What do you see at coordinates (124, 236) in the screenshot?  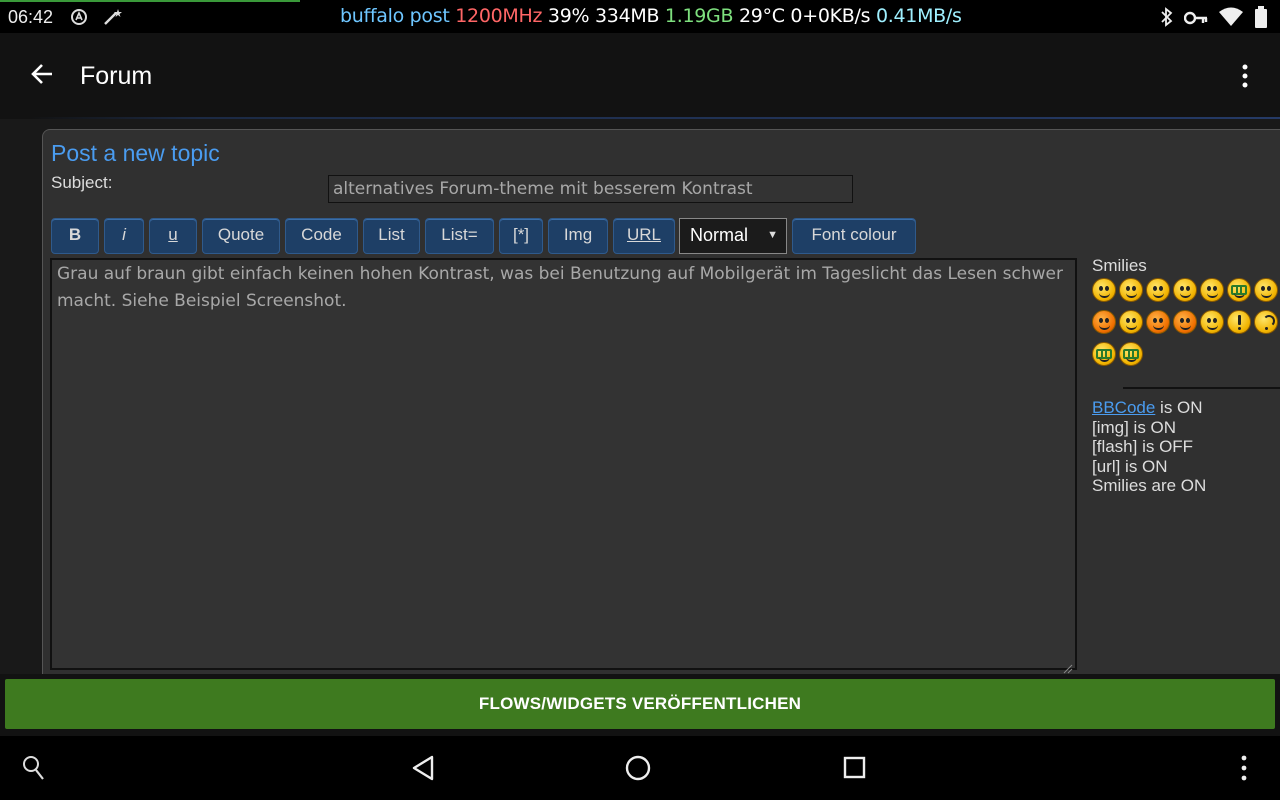 I see `italic-button: i` at bounding box center [124, 236].